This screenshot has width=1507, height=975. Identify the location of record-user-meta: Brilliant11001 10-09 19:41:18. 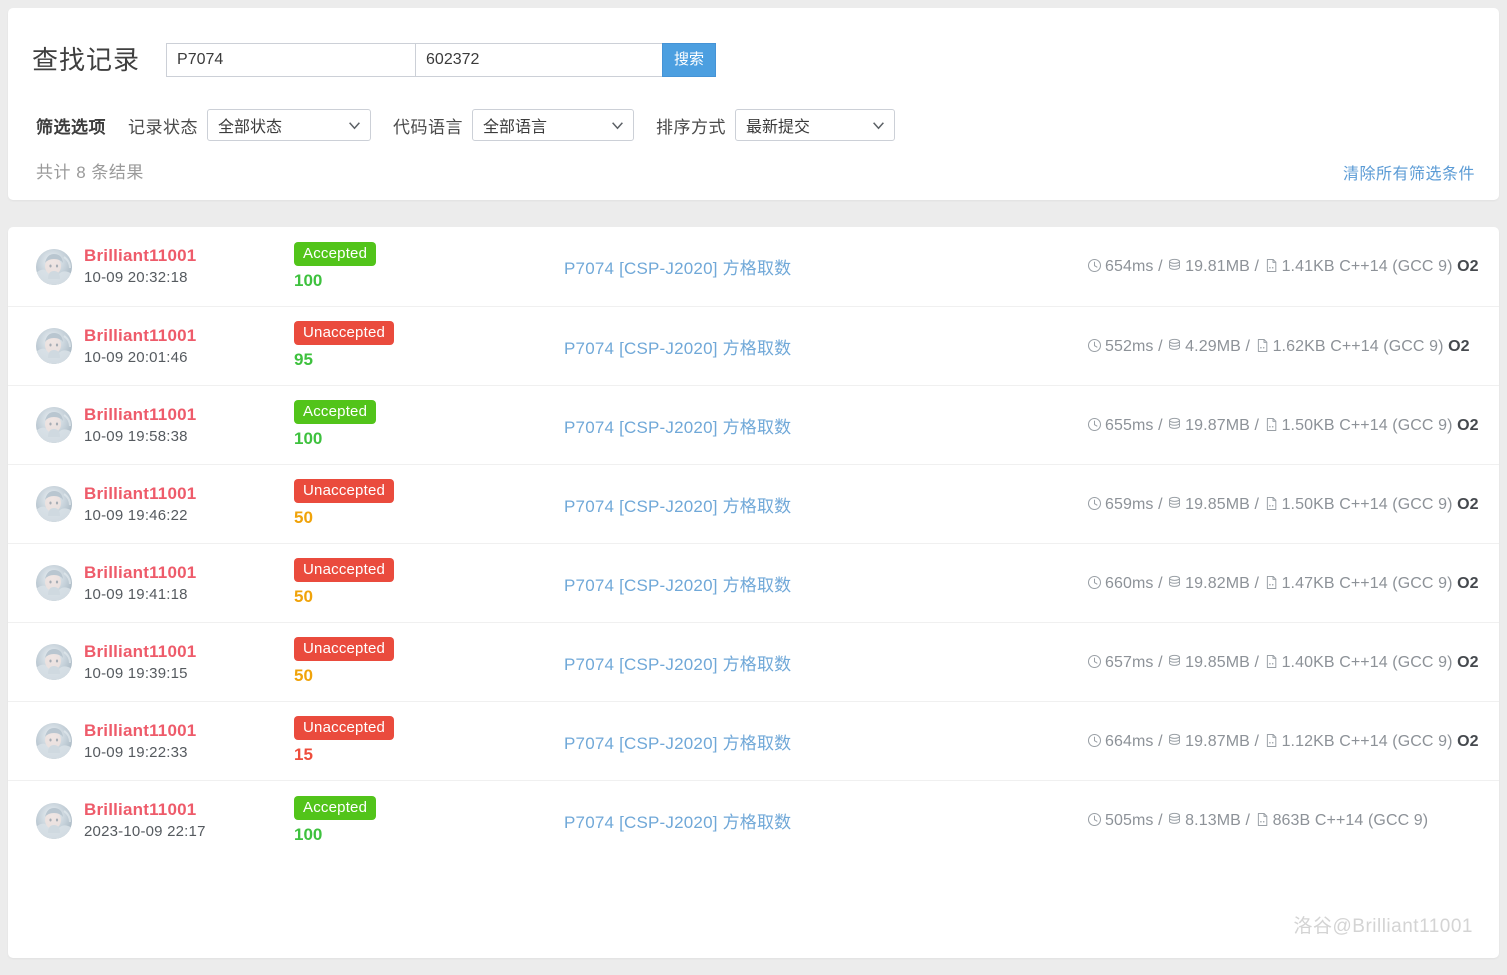
(140, 583).